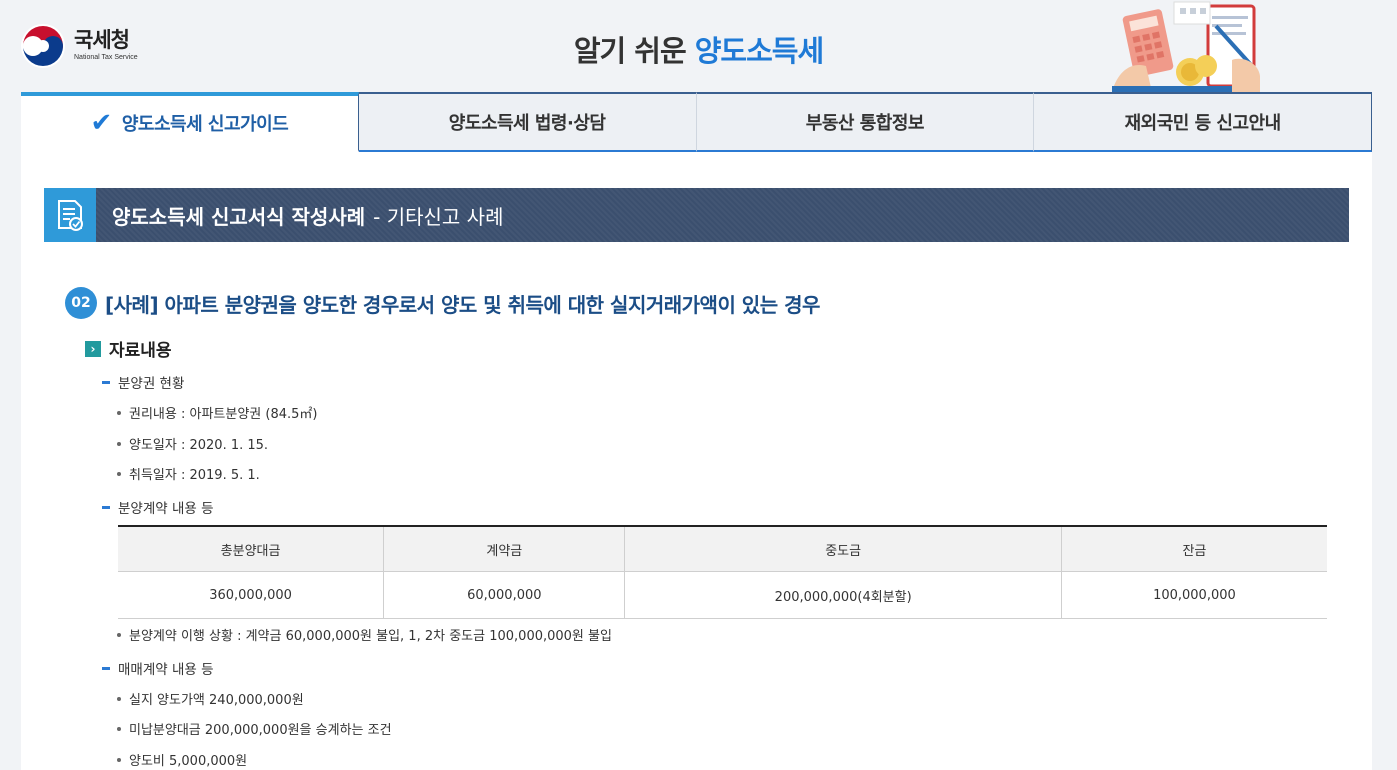 The height and width of the screenshot is (770, 1397). I want to click on table-cell: 200,000,000(4회분할), so click(843, 595).